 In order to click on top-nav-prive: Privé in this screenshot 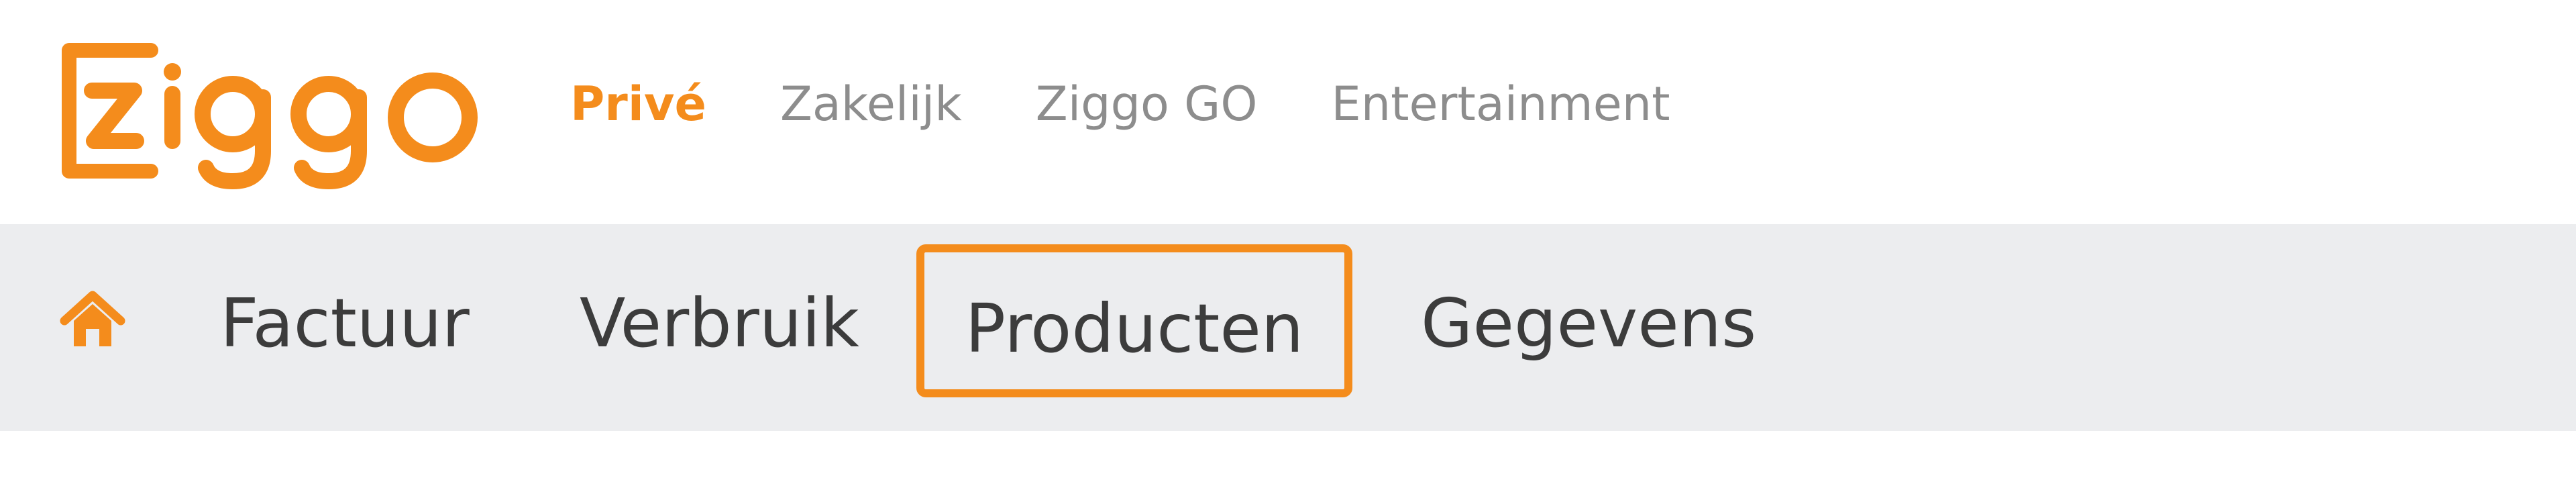, I will do `click(638, 105)`.